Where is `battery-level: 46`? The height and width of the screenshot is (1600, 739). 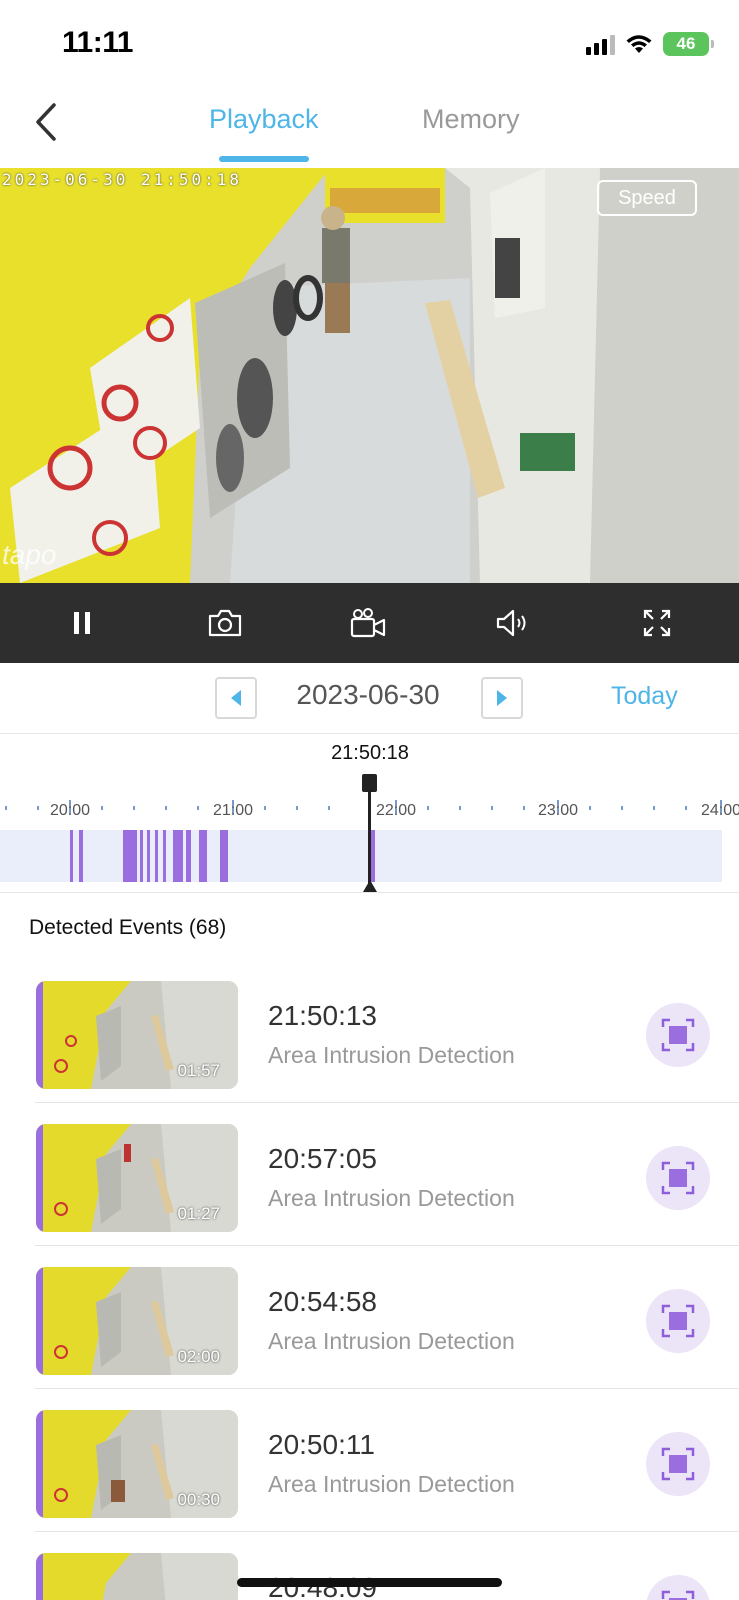
battery-level: 46 is located at coordinates (686, 43).